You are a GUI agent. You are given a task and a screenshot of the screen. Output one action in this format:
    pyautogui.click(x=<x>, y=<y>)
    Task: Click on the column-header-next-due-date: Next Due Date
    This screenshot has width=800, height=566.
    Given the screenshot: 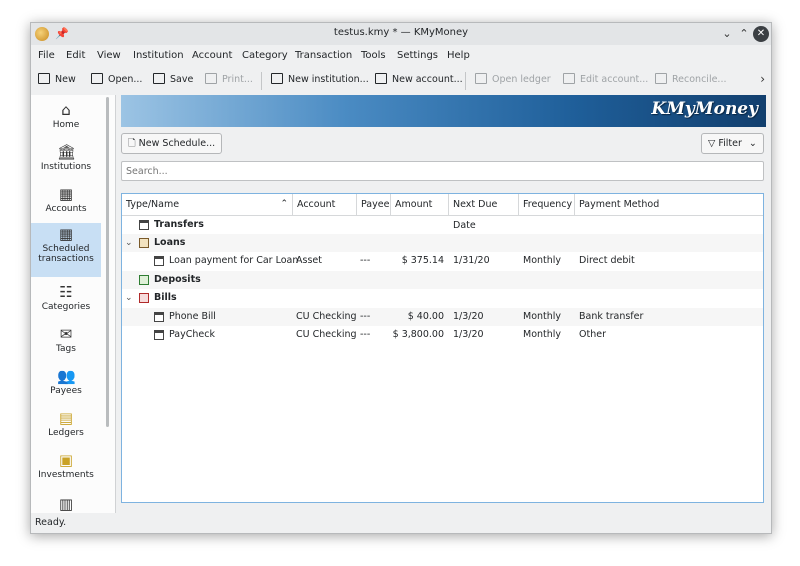 What is the action you would take?
    pyautogui.click(x=484, y=212)
    